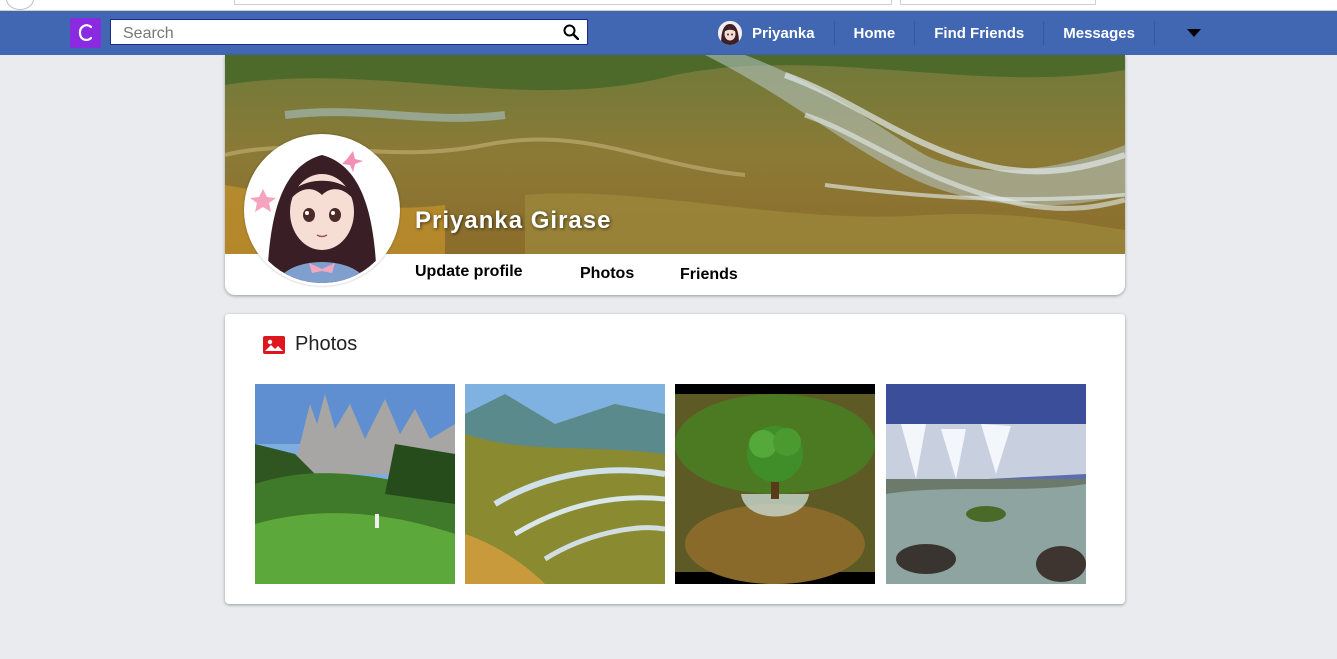  I want to click on nav-user-name: Priyanka, so click(783, 33).